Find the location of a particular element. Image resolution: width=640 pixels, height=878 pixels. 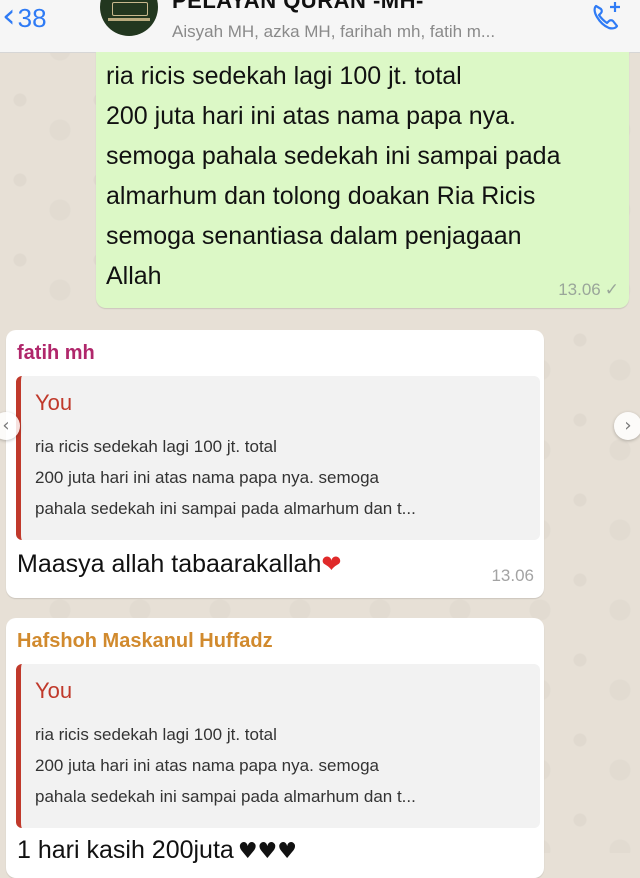

avatar-logo-text-icon is located at coordinates (129, 19).